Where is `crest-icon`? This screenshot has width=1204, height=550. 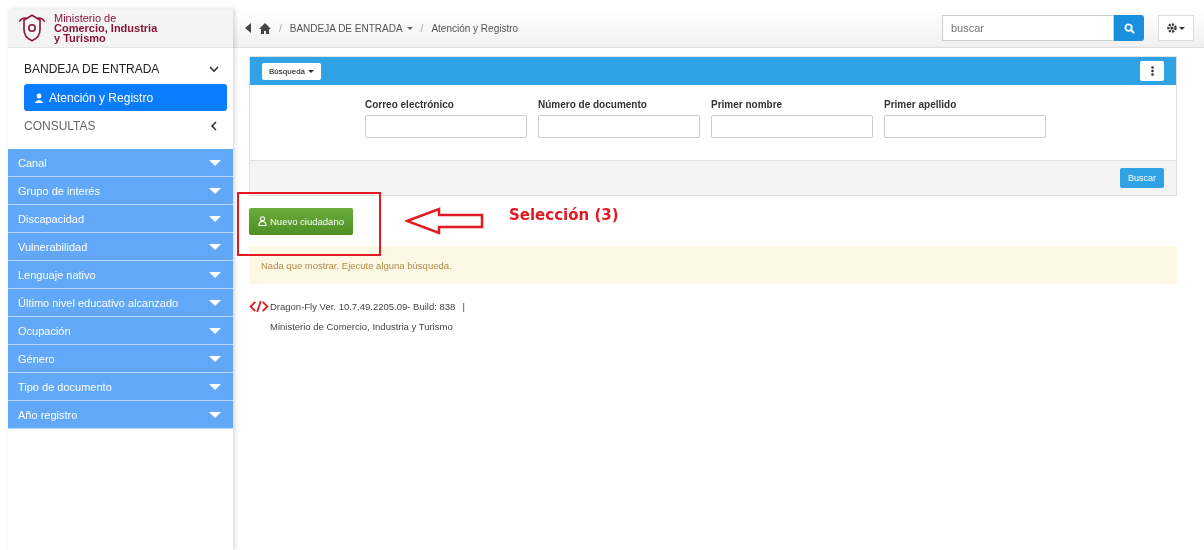 crest-icon is located at coordinates (32, 28).